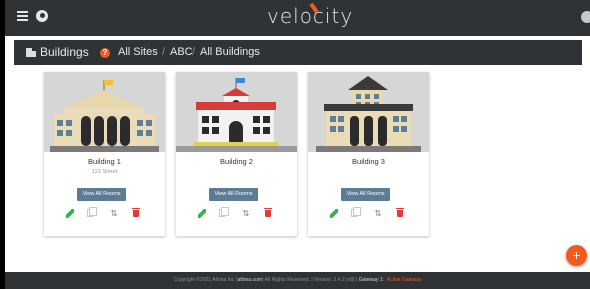  What do you see at coordinates (104, 161) in the screenshot?
I see `building-name: Building 1` at bounding box center [104, 161].